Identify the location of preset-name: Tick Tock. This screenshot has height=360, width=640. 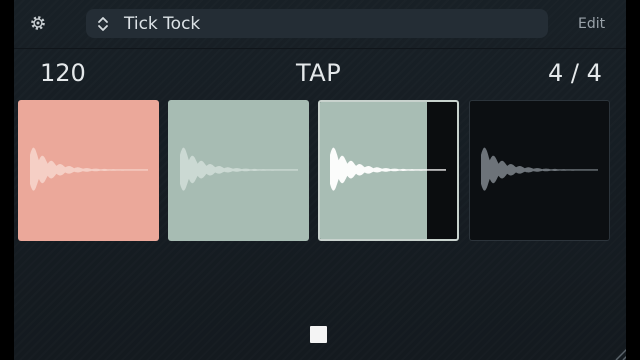
(162, 24).